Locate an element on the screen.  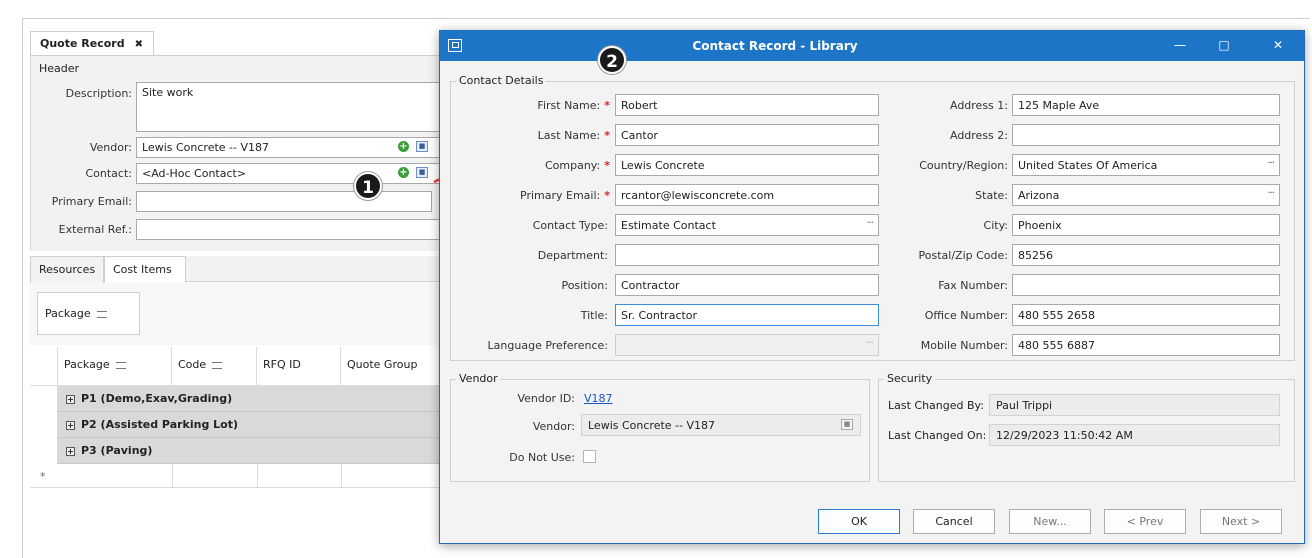
description-label: Description: is located at coordinates (98, 93).